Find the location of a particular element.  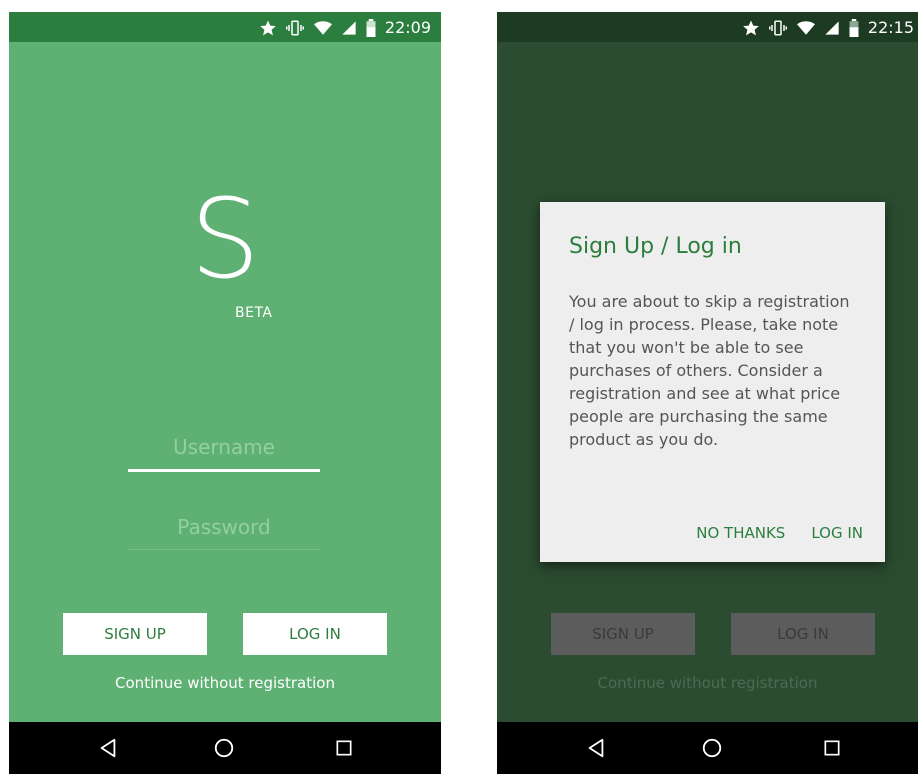

clock: 22:15 is located at coordinates (890, 27).